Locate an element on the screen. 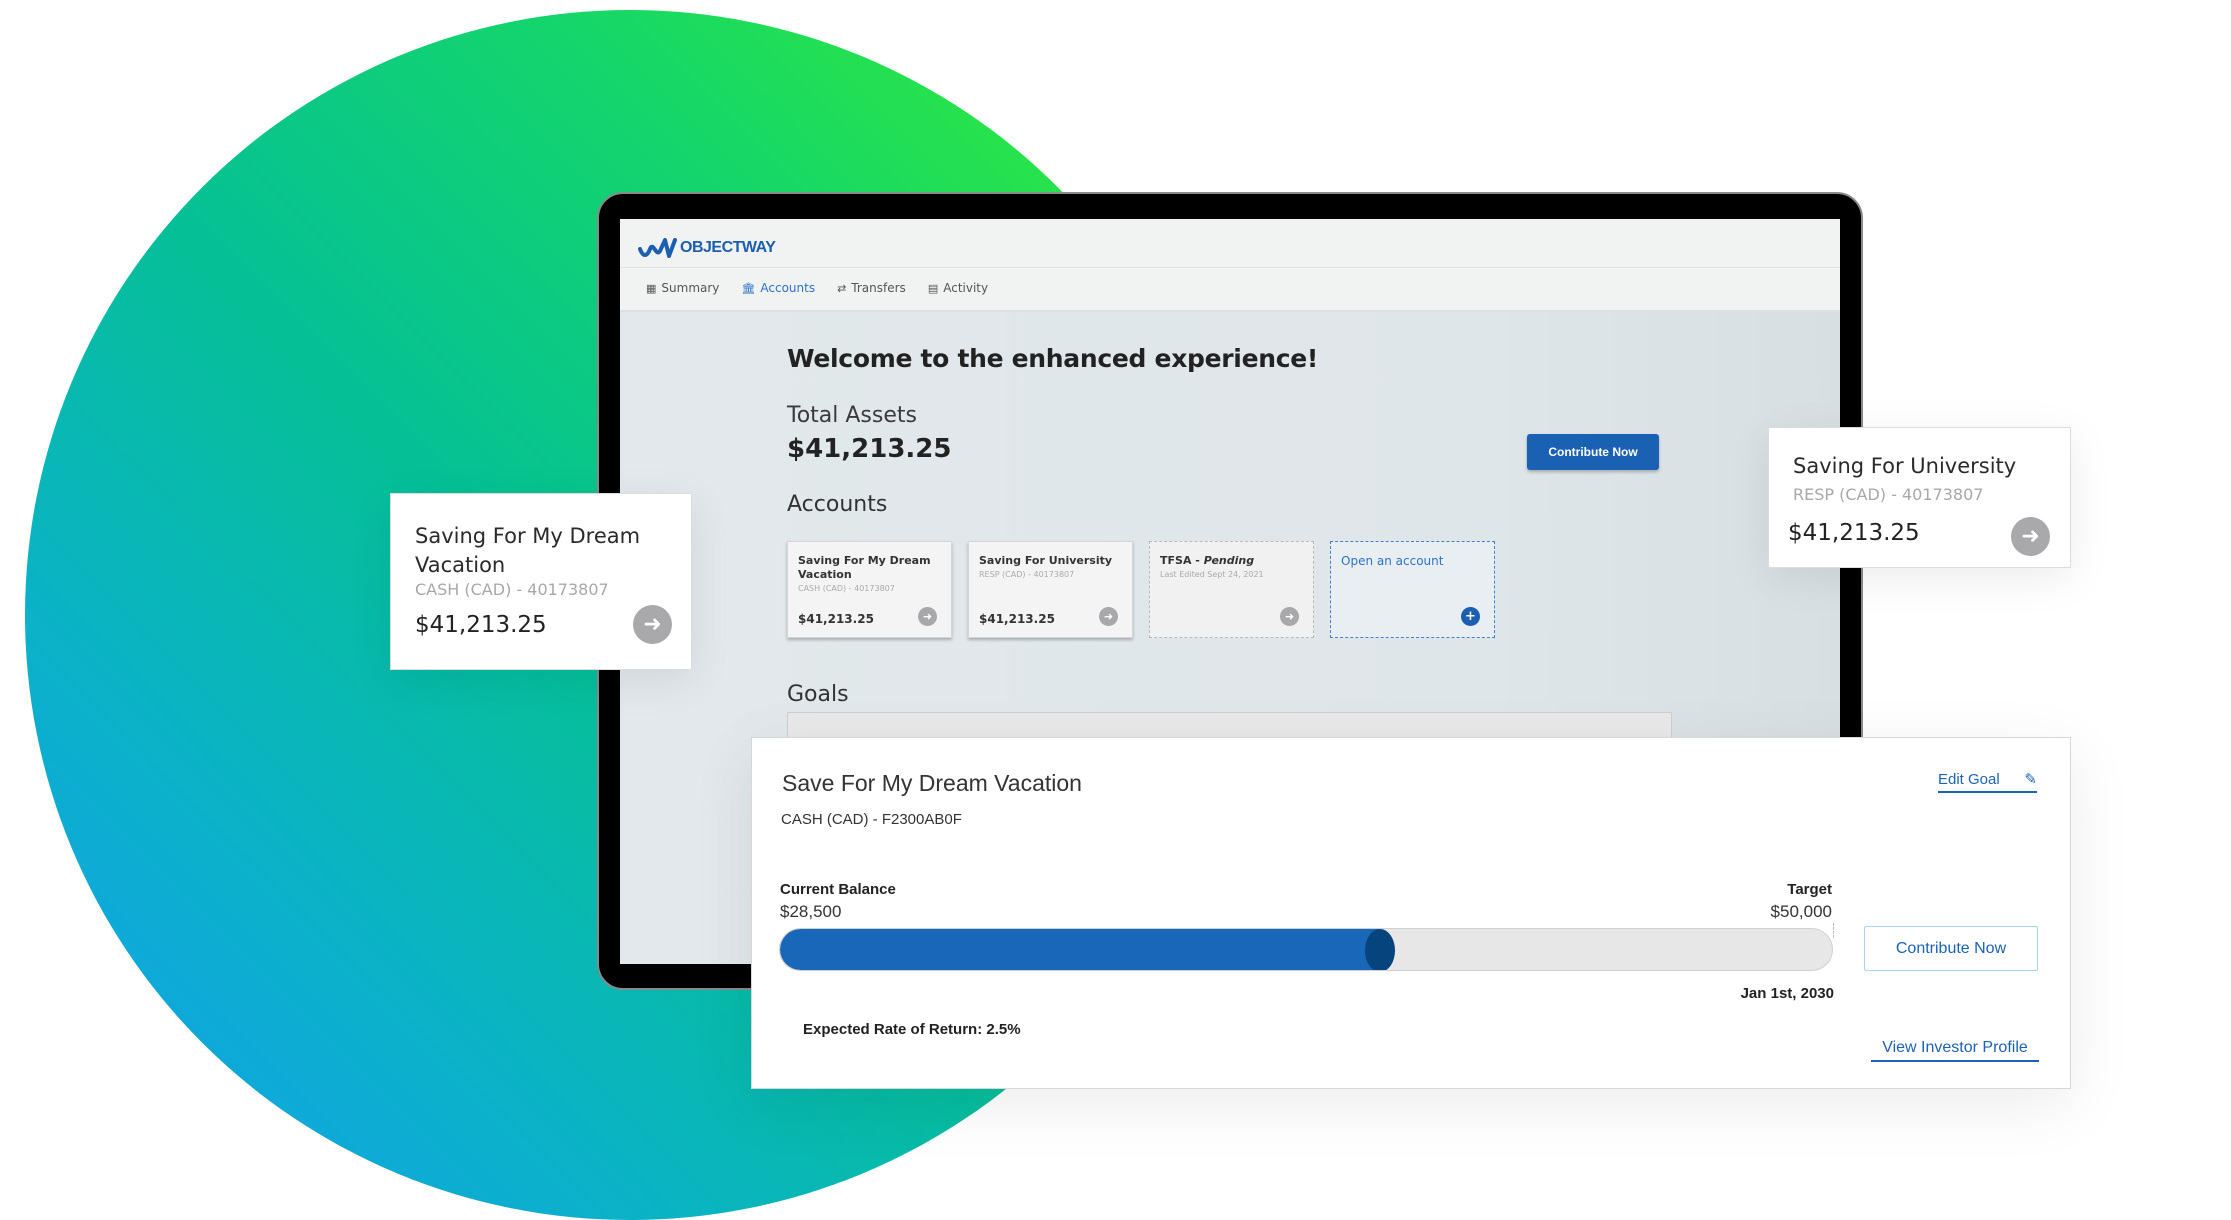  goal-progress-fill is located at coordinates (1080, 949).